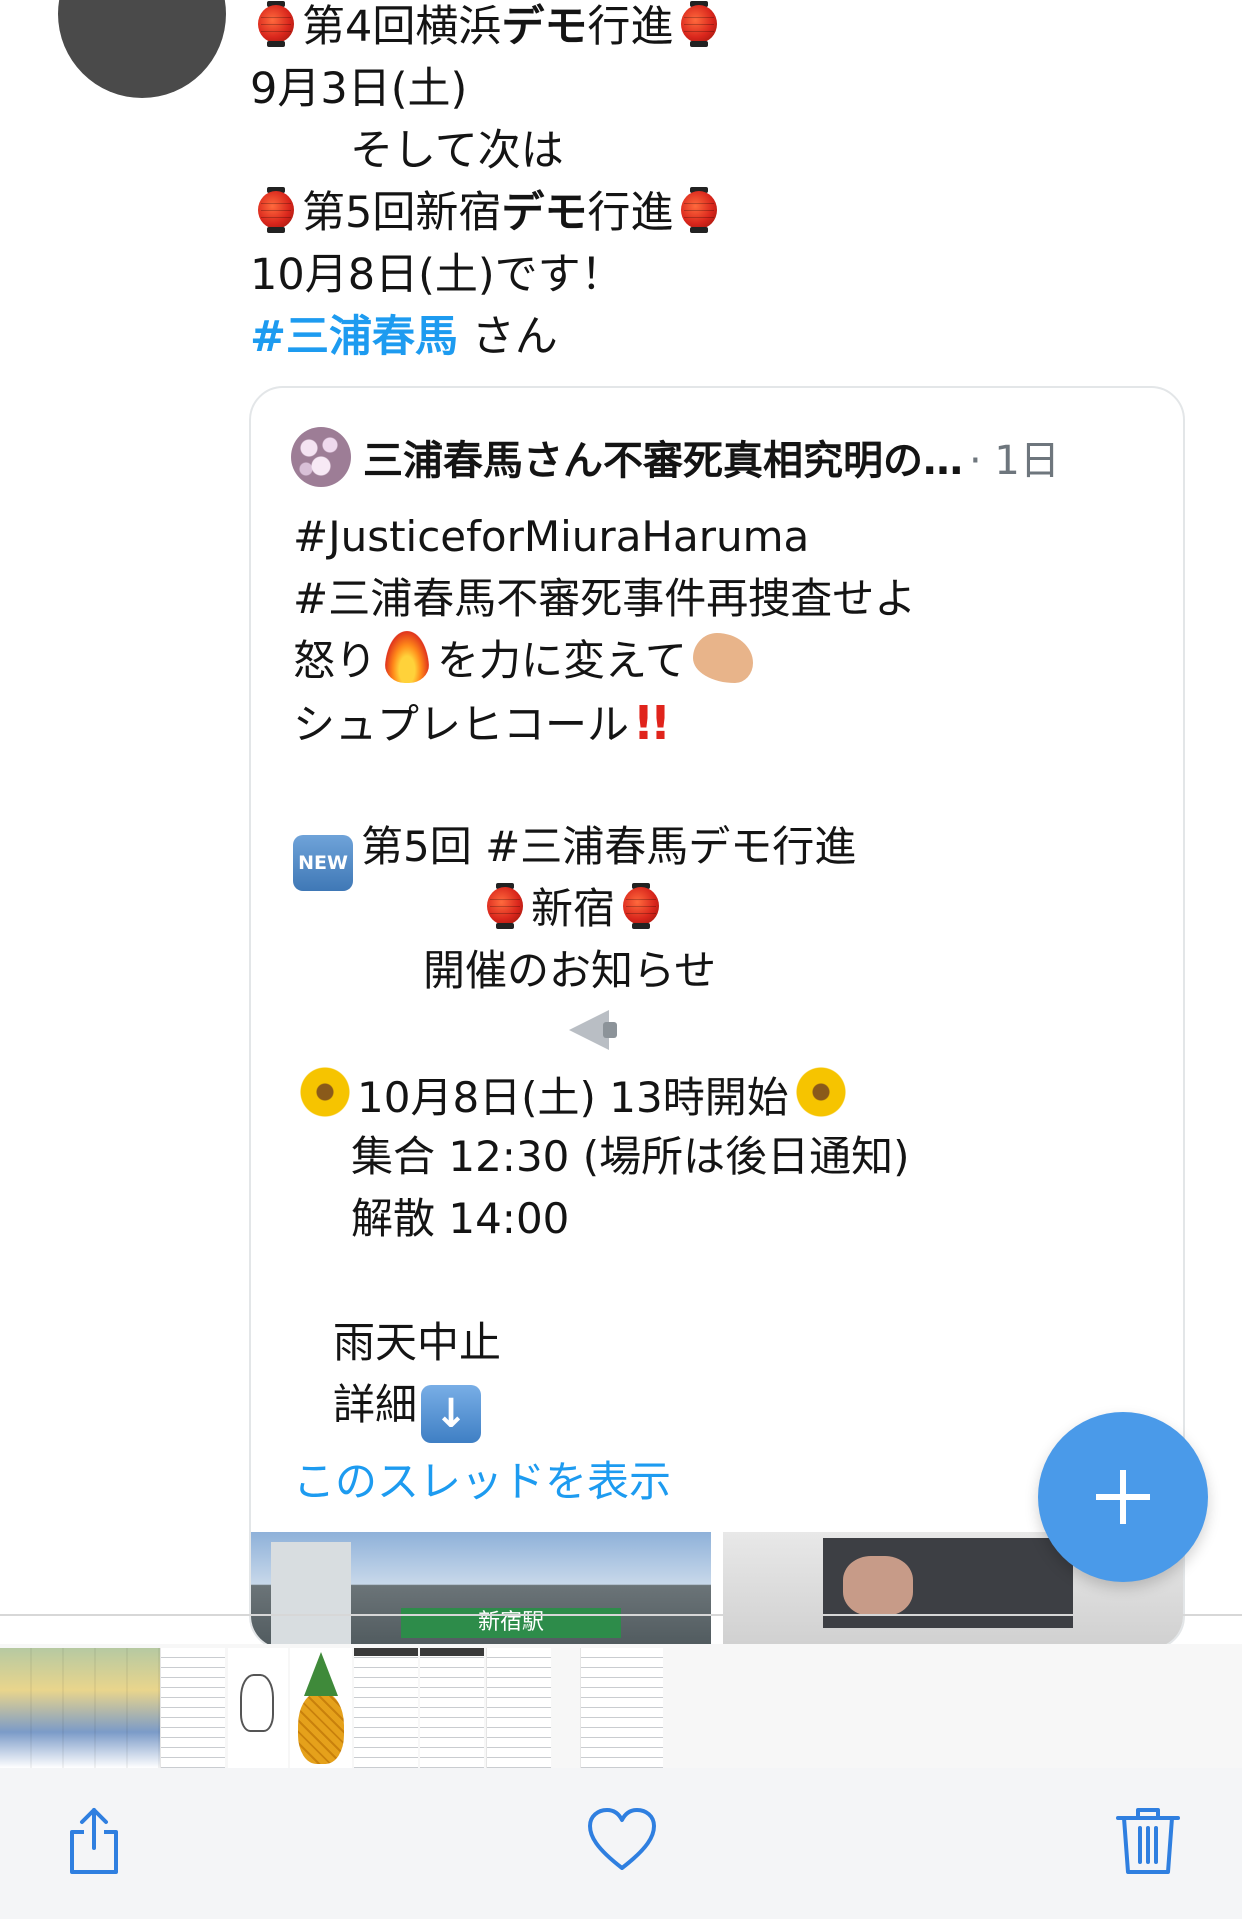 The width and height of the screenshot is (1242, 1919). I want to click on quote-line, so click(723, 1033).